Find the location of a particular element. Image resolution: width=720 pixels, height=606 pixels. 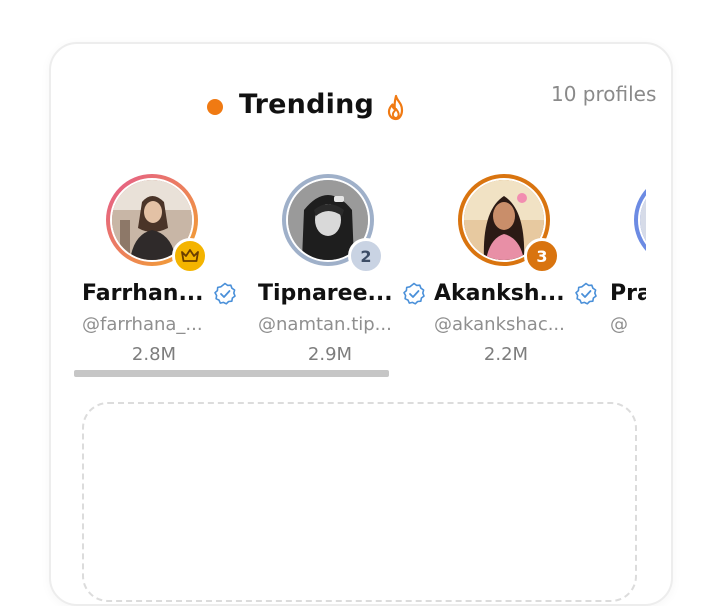

profile-followers: 2.8M is located at coordinates (154, 354).